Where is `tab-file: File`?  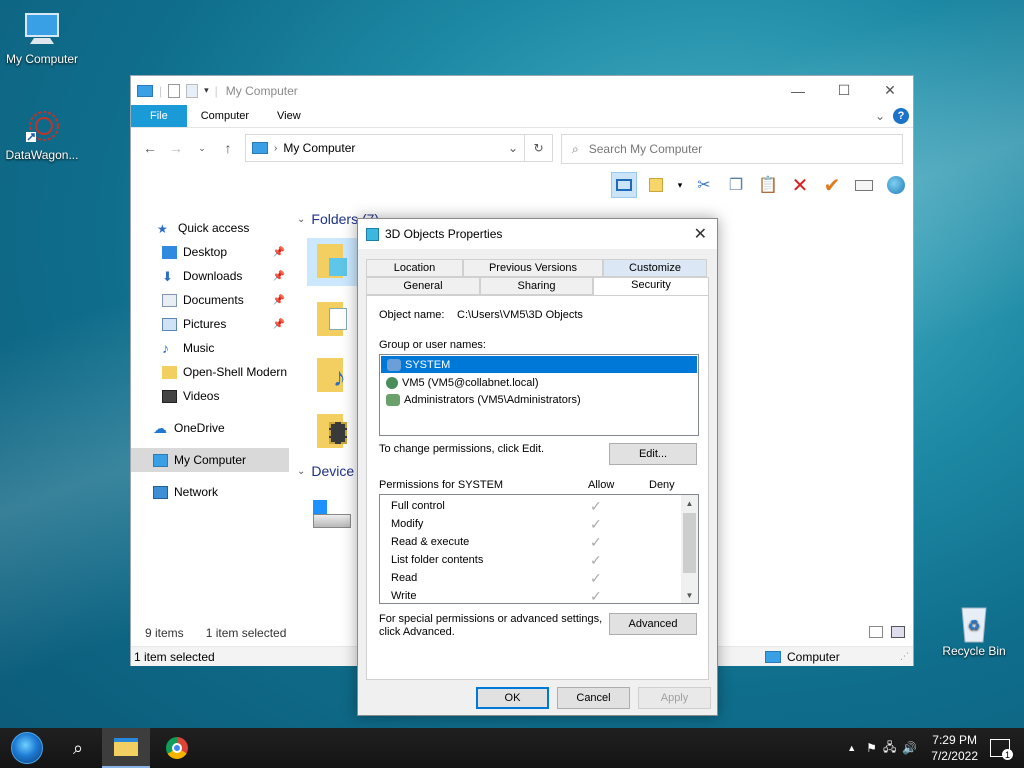 tab-file: File is located at coordinates (159, 116).